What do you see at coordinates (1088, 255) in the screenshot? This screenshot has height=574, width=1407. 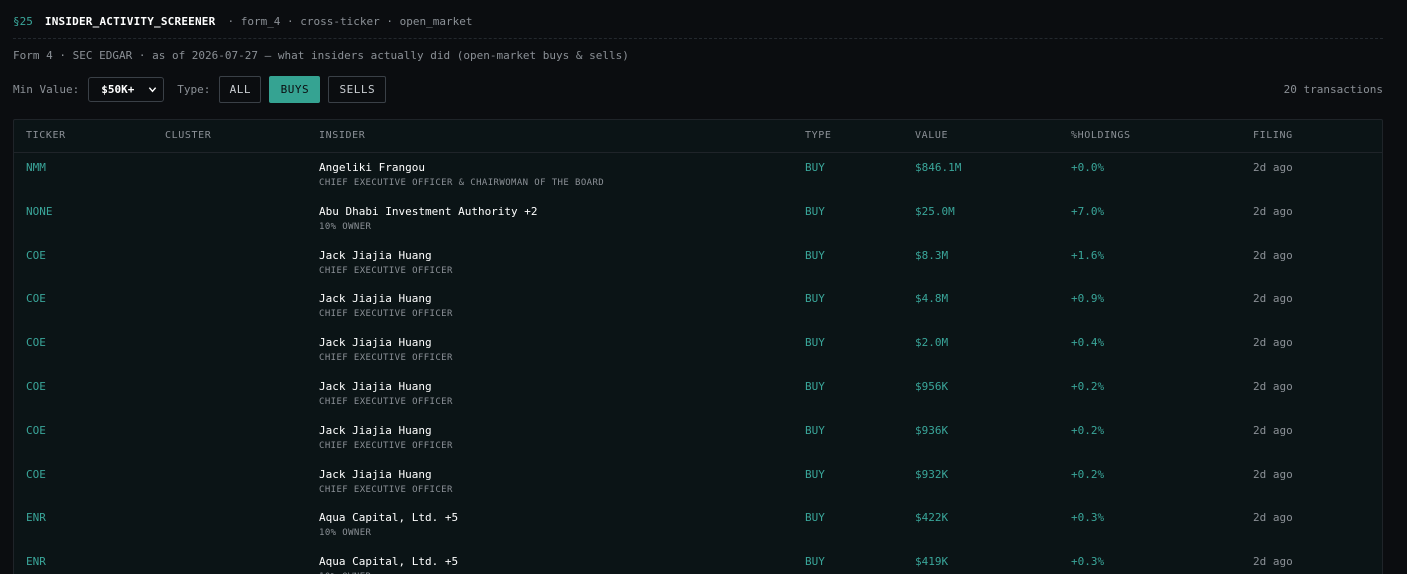 I see `holdings-cell: +1.6%` at bounding box center [1088, 255].